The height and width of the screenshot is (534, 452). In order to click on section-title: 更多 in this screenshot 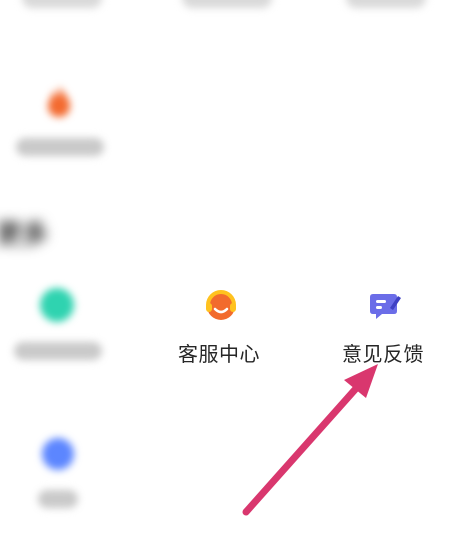, I will do `click(24, 235)`.